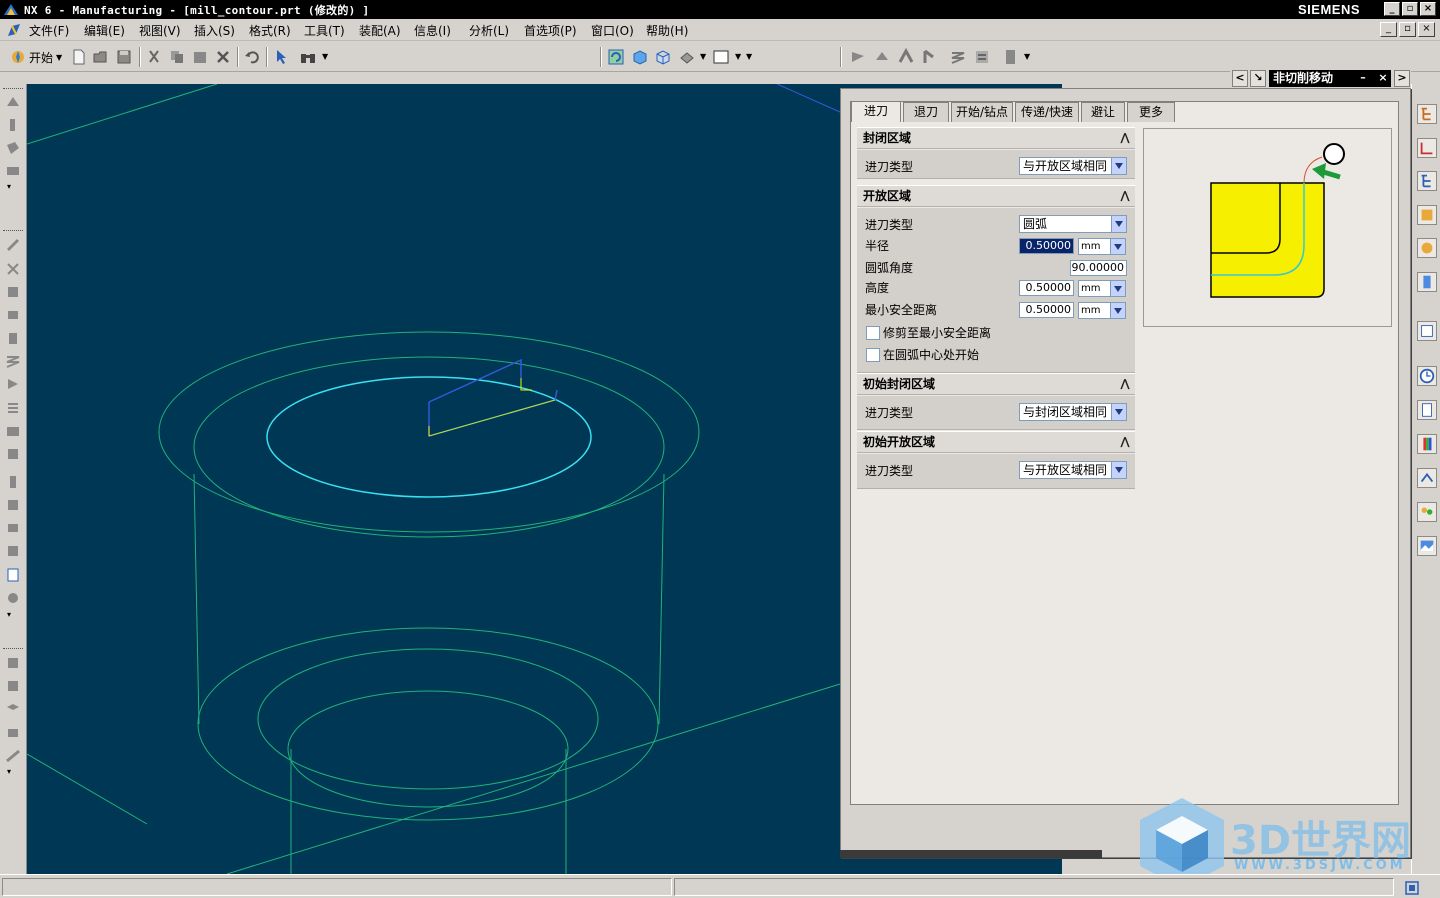 This screenshot has width=1440, height=898. Describe the element at coordinates (1363, 78) in the screenshot. I see `minimize-icon: –` at that location.